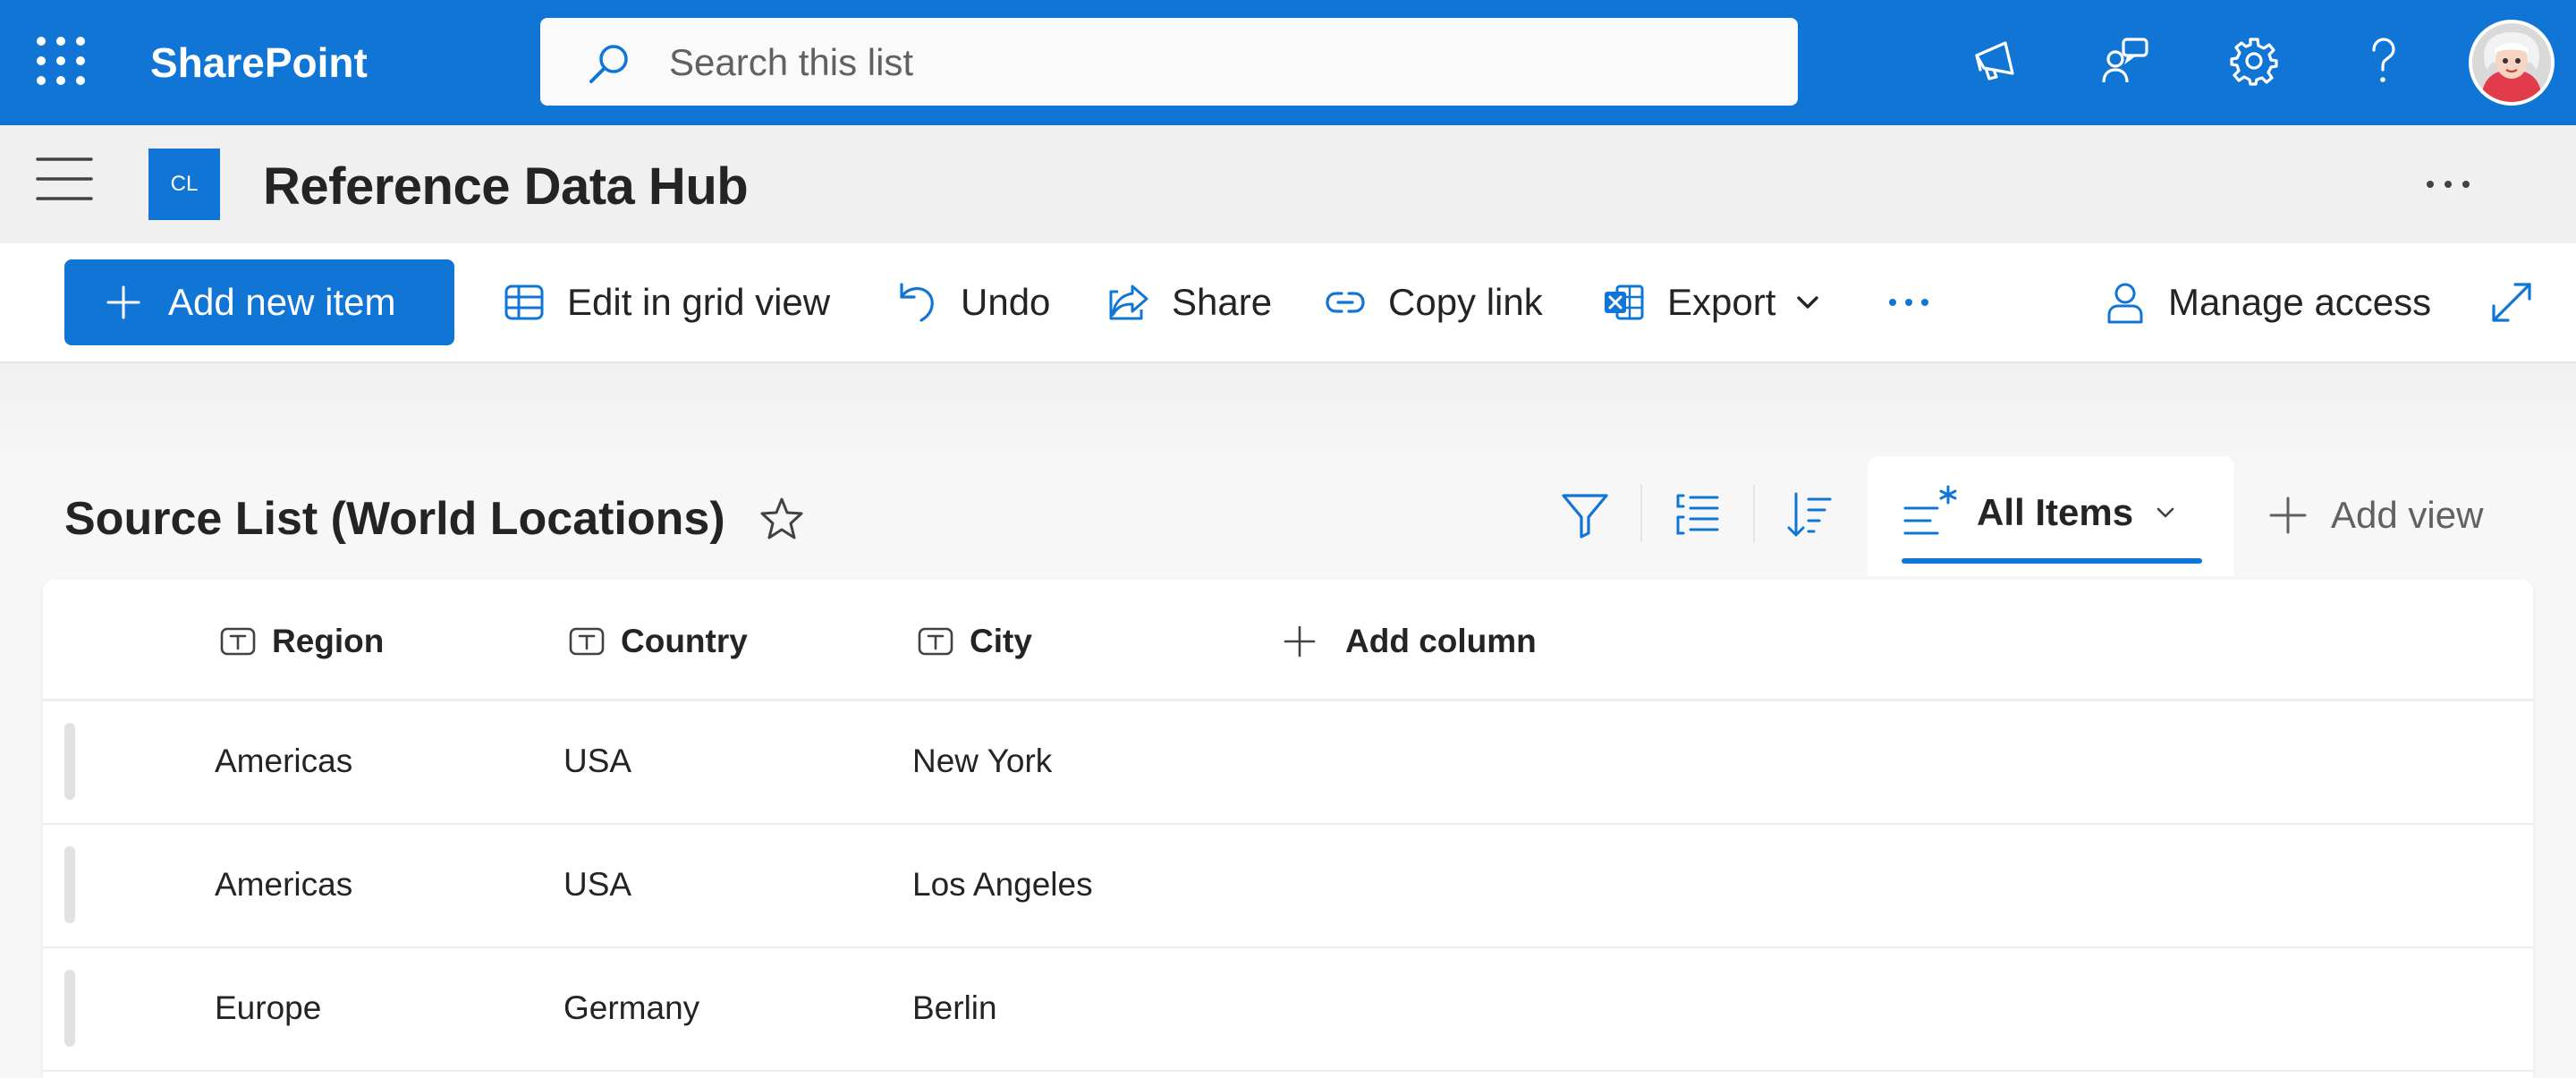 The image size is (2576, 1078). What do you see at coordinates (684, 641) in the screenshot?
I see `column-header-label: Country` at bounding box center [684, 641].